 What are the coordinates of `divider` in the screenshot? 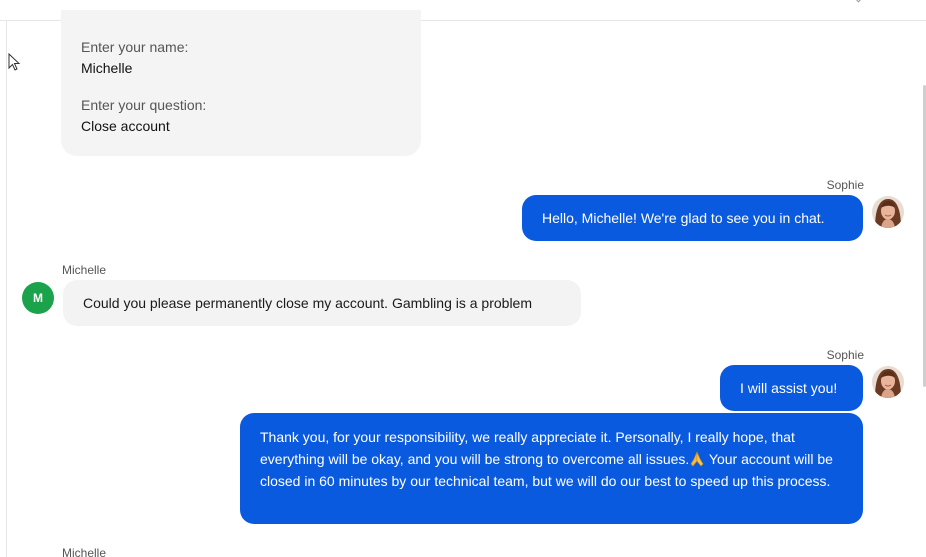 It's located at (6, 288).